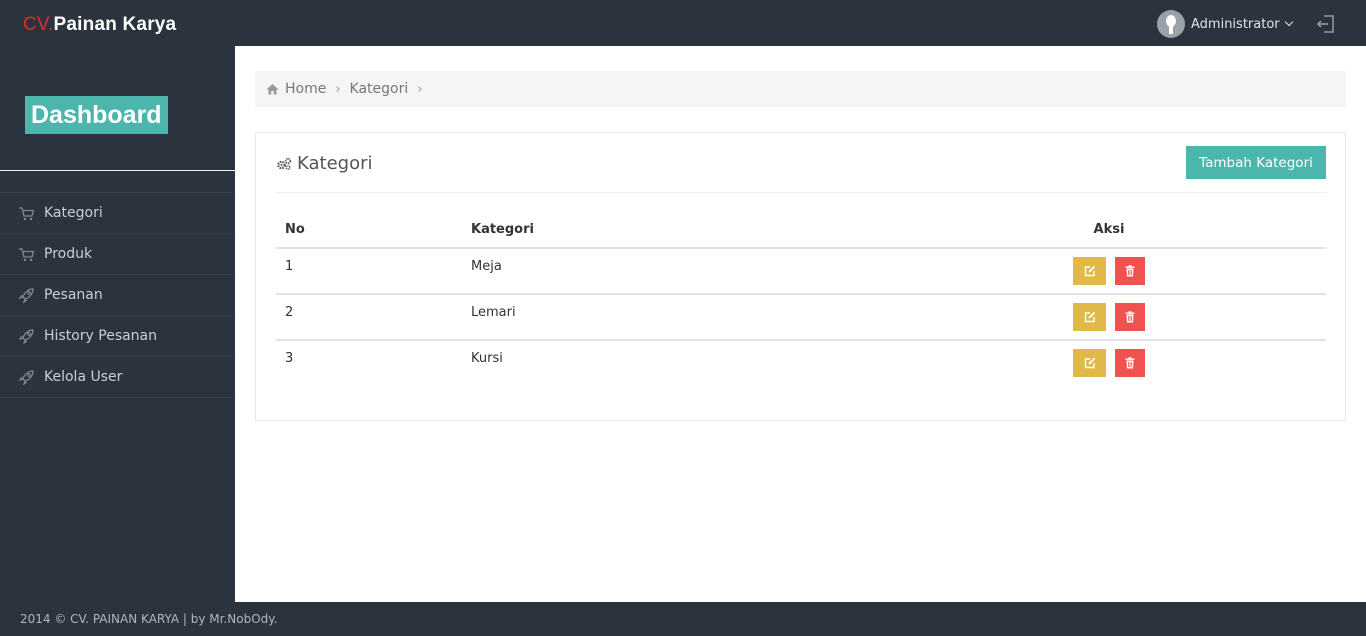 This screenshot has height=636, width=1366. Describe the element at coordinates (1326, 24) in the screenshot. I see `logout-icon` at that location.